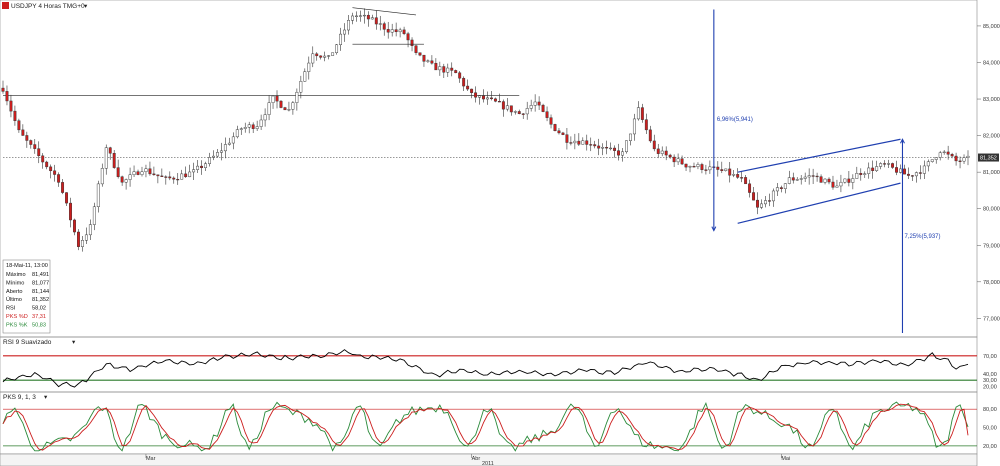  I want to click on top-trendline, so click(384, 11).